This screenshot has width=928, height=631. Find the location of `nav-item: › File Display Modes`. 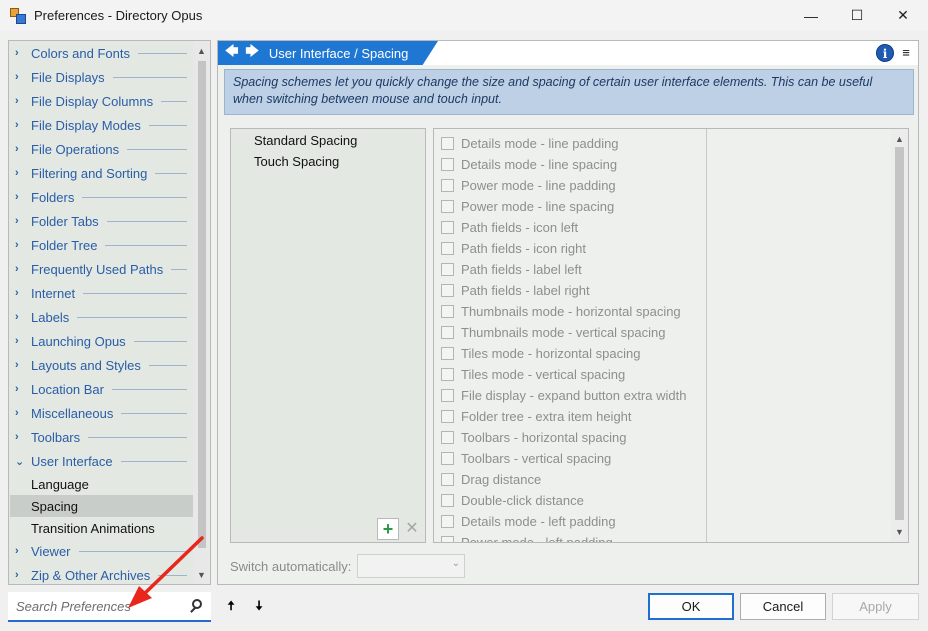

nav-item: › File Display Modes is located at coordinates (101, 125).